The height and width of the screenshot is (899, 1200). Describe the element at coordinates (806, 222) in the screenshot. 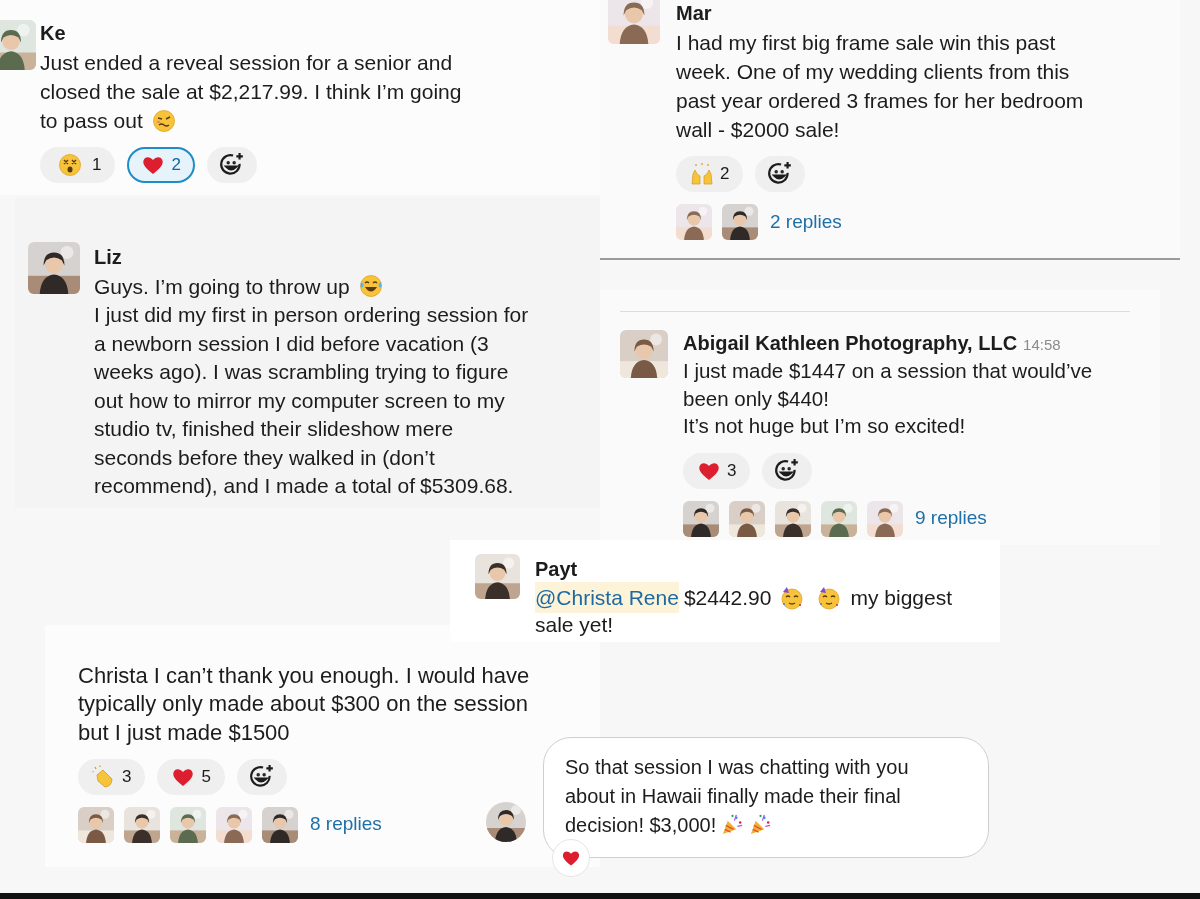

I see `replies-link: 2 replies` at that location.